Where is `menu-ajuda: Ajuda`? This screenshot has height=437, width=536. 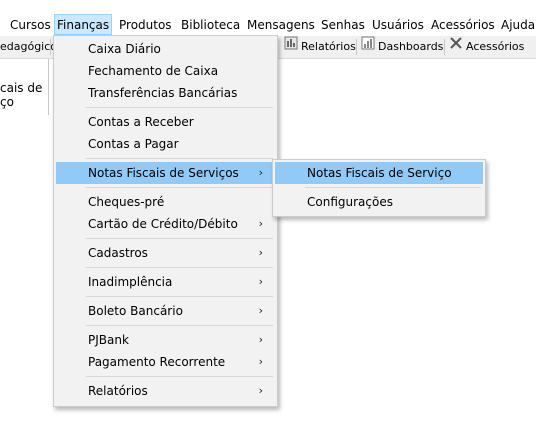 menu-ajuda: Ajuda is located at coordinates (517, 25).